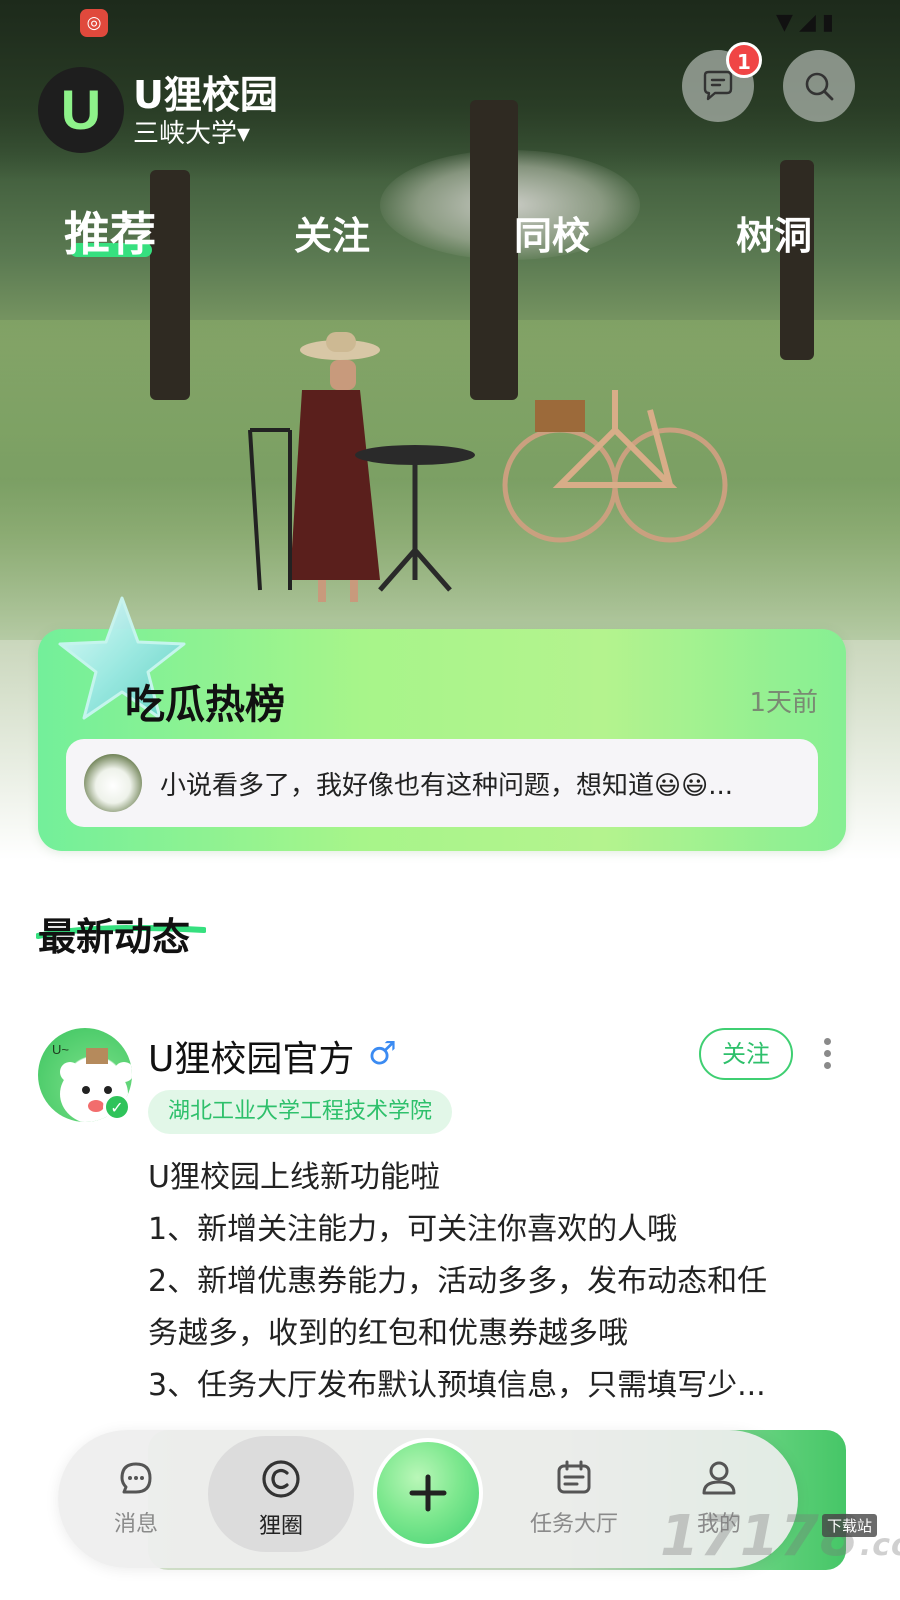 This screenshot has width=900, height=1600. I want to click on calendar-list-icon, so click(574, 1477).